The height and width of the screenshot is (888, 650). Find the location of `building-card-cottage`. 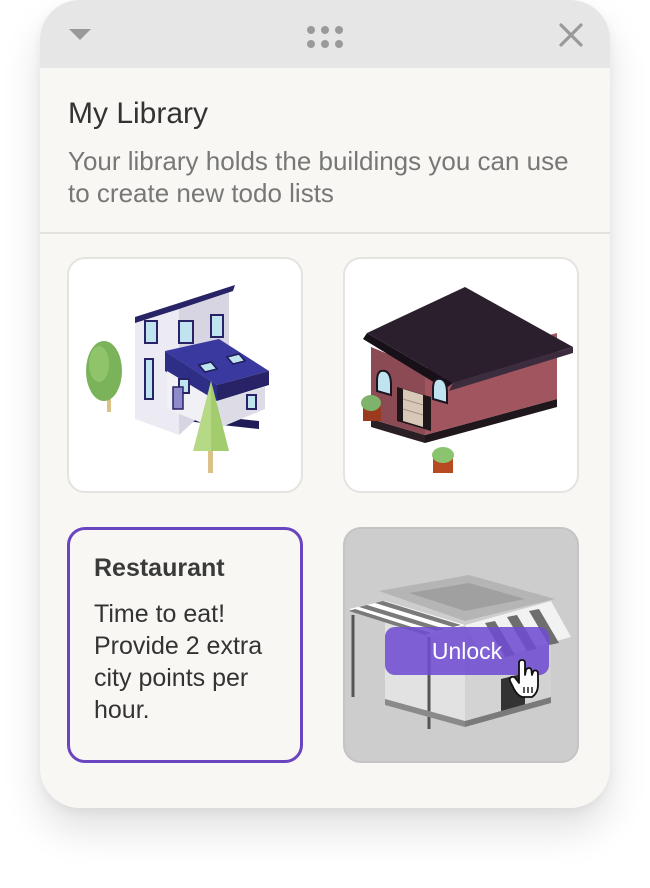

building-card-cottage is located at coordinates (461, 375).